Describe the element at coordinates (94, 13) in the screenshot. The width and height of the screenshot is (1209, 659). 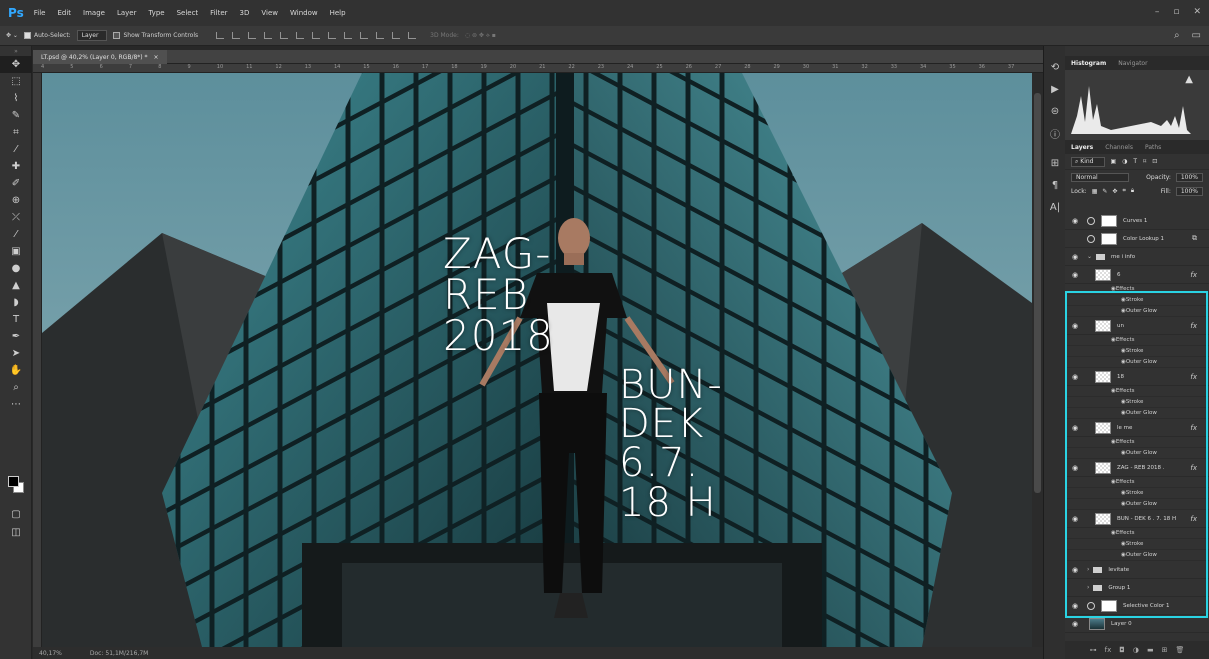
I see `menu-image: Image` at that location.